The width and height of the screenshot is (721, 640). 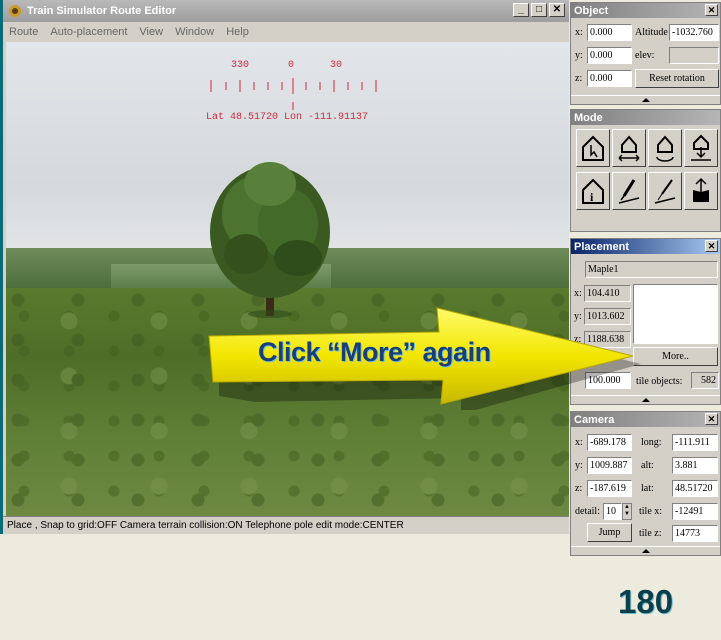 What do you see at coordinates (612, 511) in the screenshot?
I see `camera-detail-field: 10` at bounding box center [612, 511].